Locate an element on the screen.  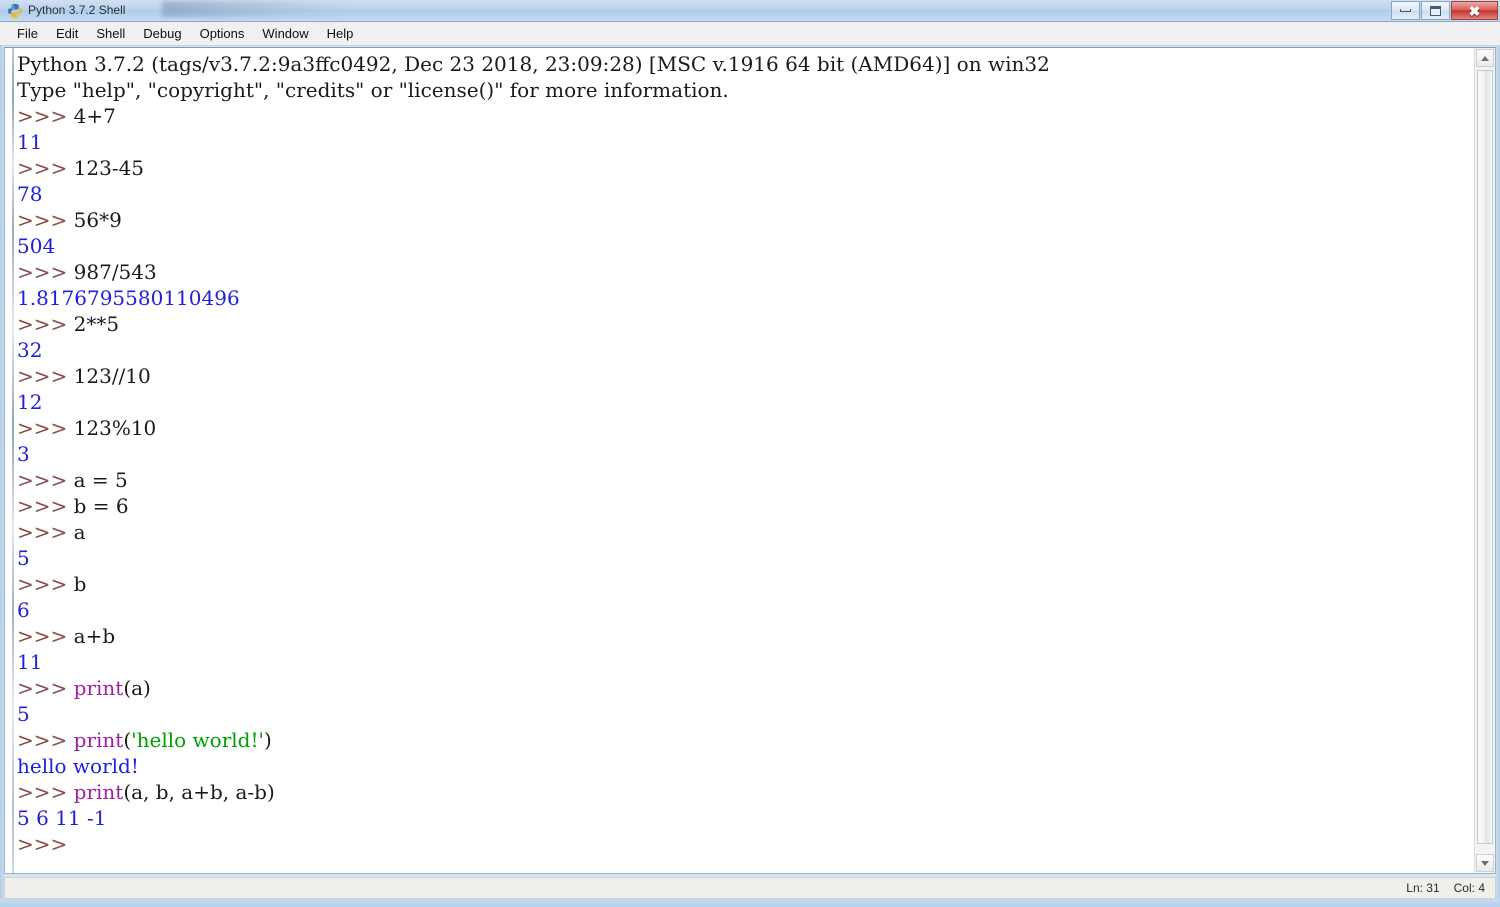
console-input-line: >>> is located at coordinates (756, 844).